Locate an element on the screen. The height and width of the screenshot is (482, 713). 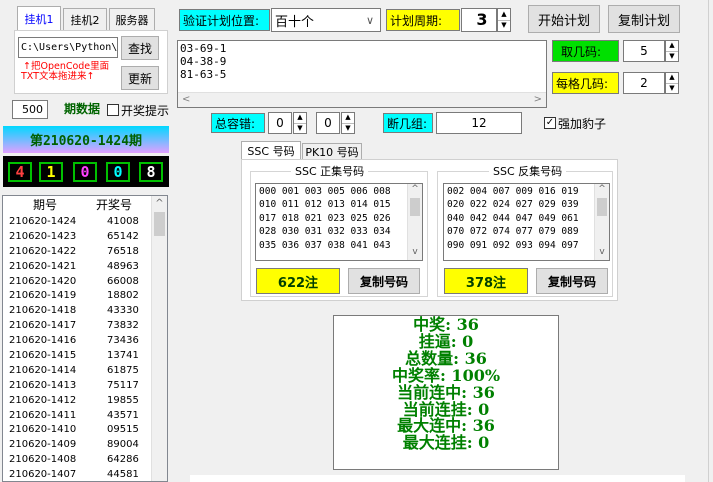
history-period-cell: 210620-1418 is located at coordinates (43, 311).